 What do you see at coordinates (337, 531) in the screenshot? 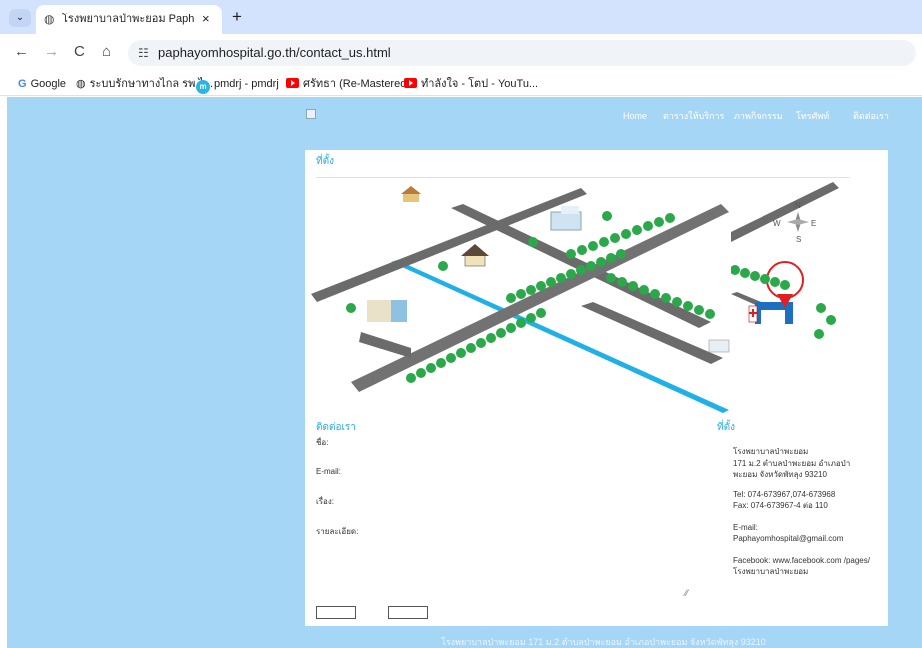
I see `detail-label: รายละเอียด:` at bounding box center [337, 531].